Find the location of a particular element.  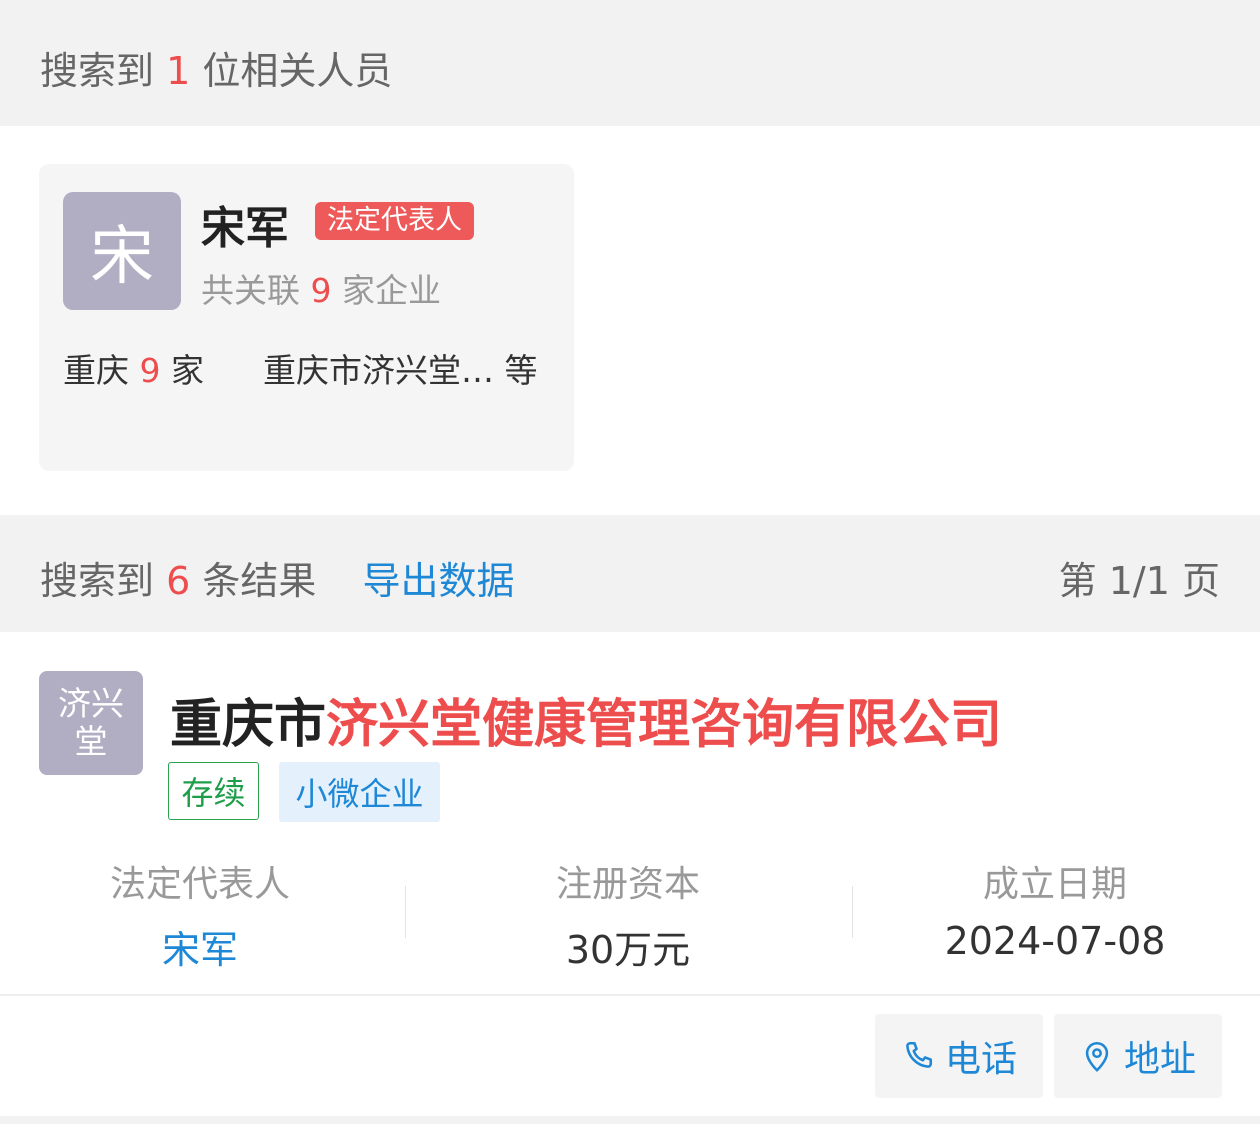

region-unit: 家 is located at coordinates (187, 370).